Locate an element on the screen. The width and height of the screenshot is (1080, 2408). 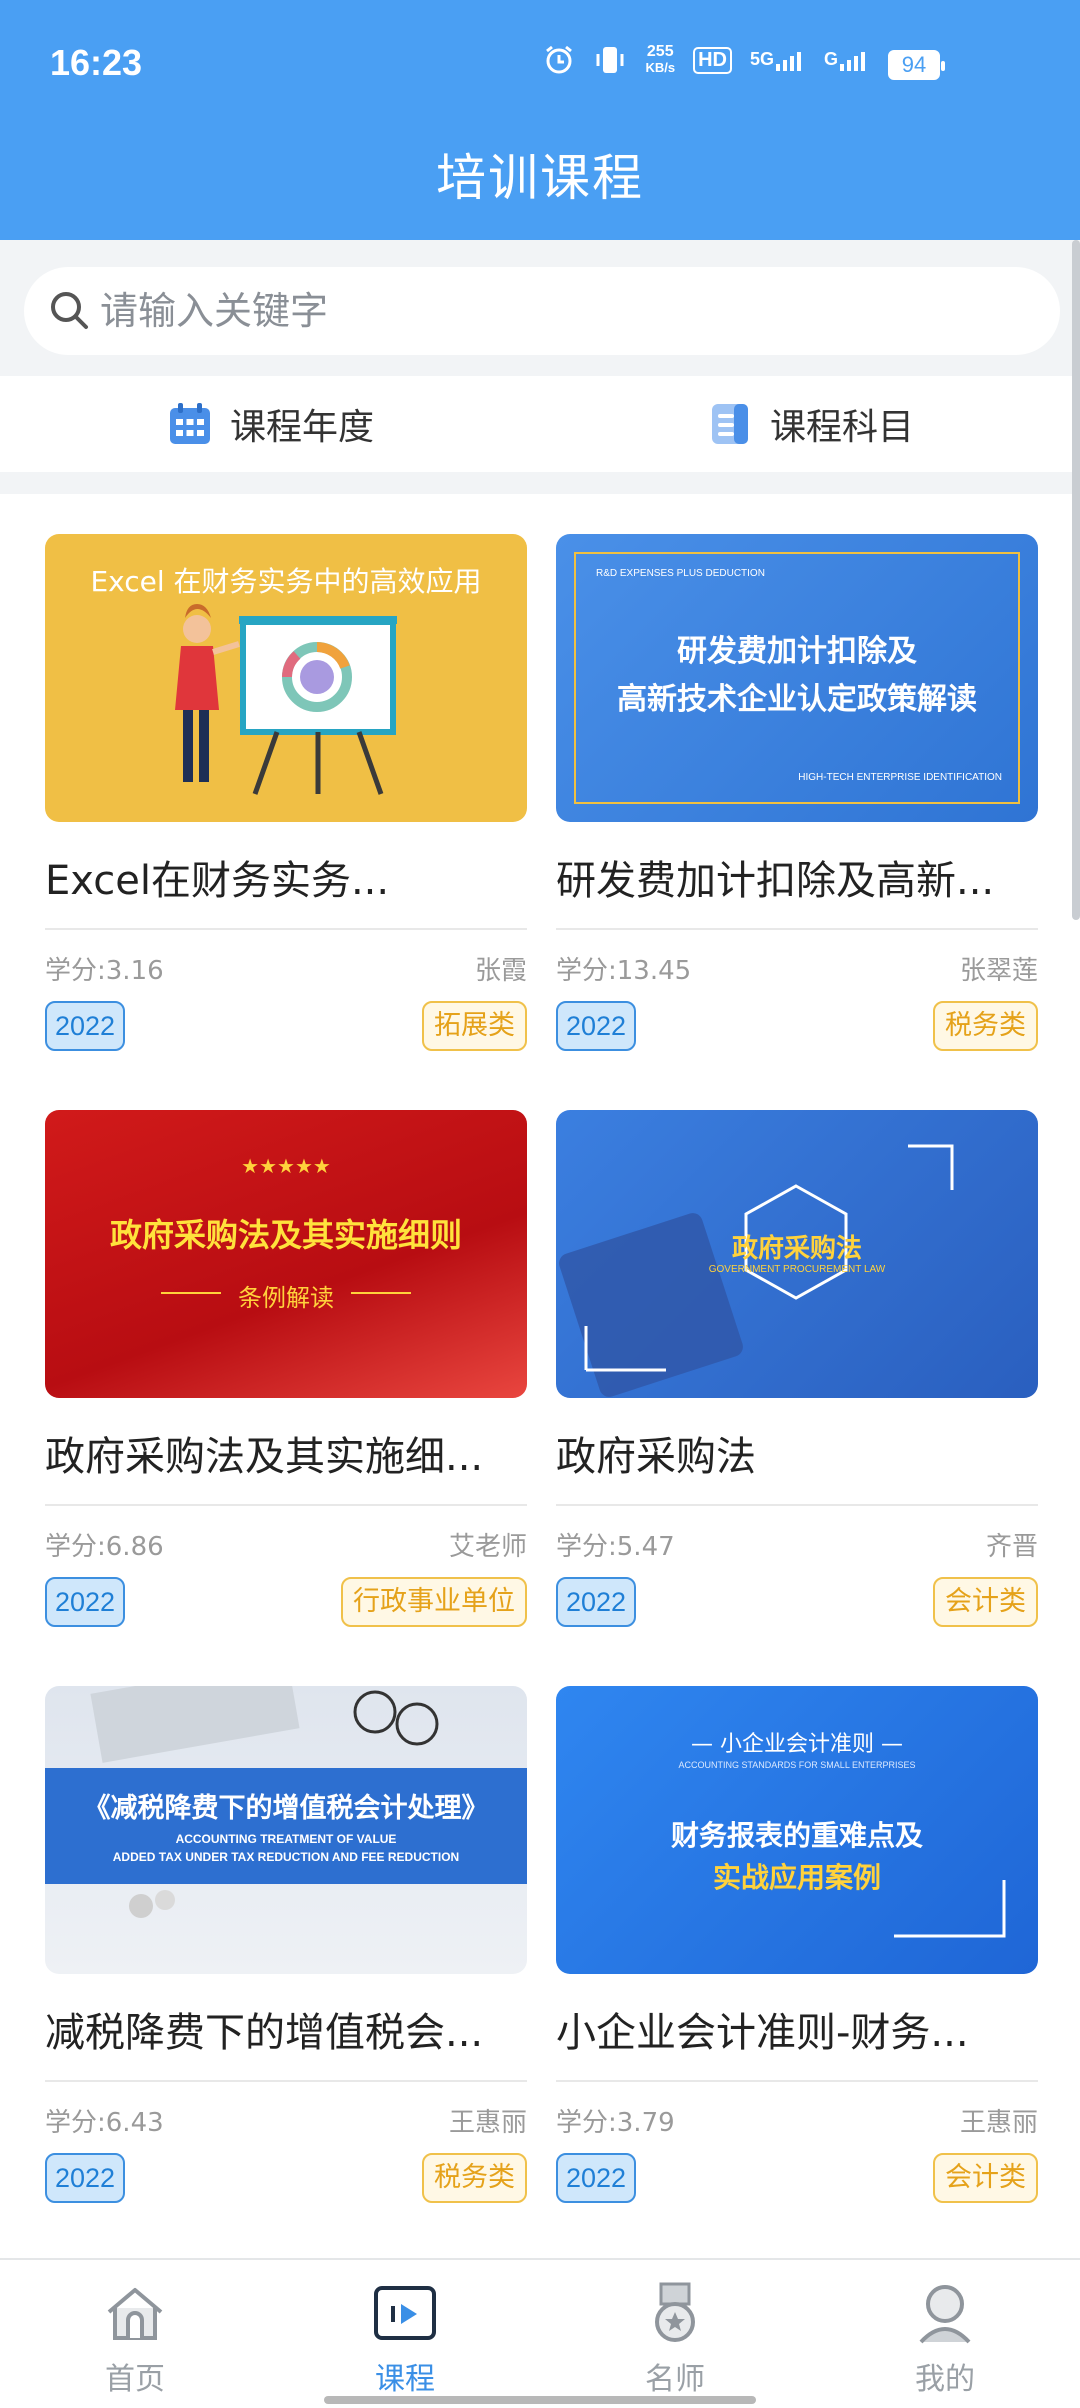
course-tags: 2022 拓展类 is located at coordinates (286, 1026).